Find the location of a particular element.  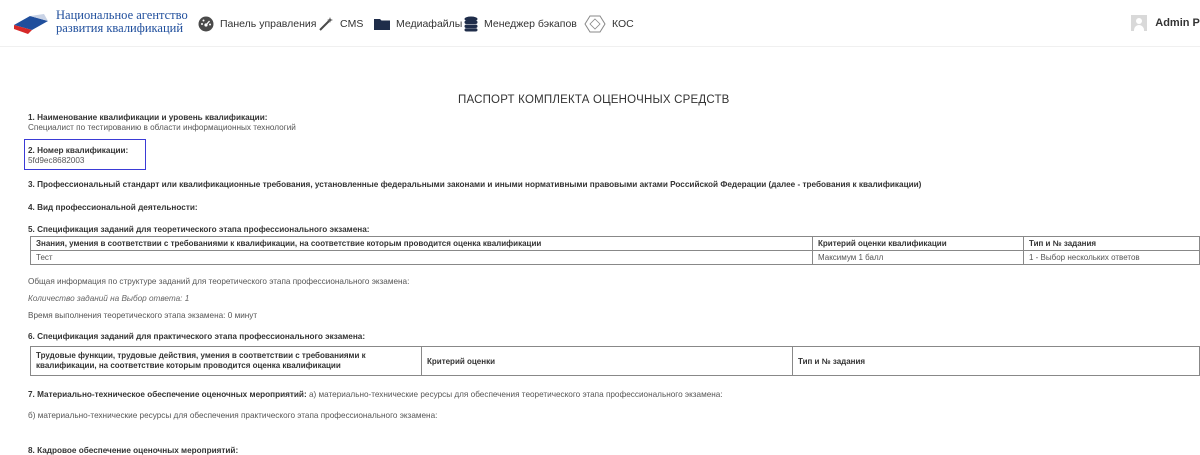

avatar is located at coordinates (1139, 23).